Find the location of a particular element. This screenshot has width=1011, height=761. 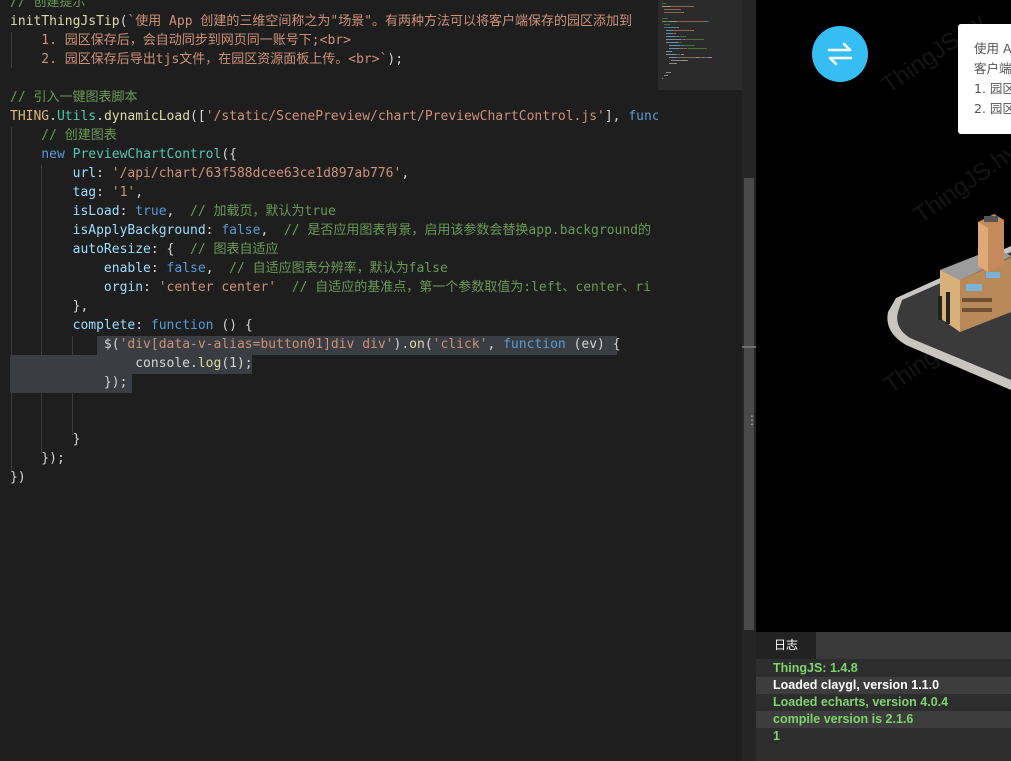

scrollbar-thumb is located at coordinates (749, 404).